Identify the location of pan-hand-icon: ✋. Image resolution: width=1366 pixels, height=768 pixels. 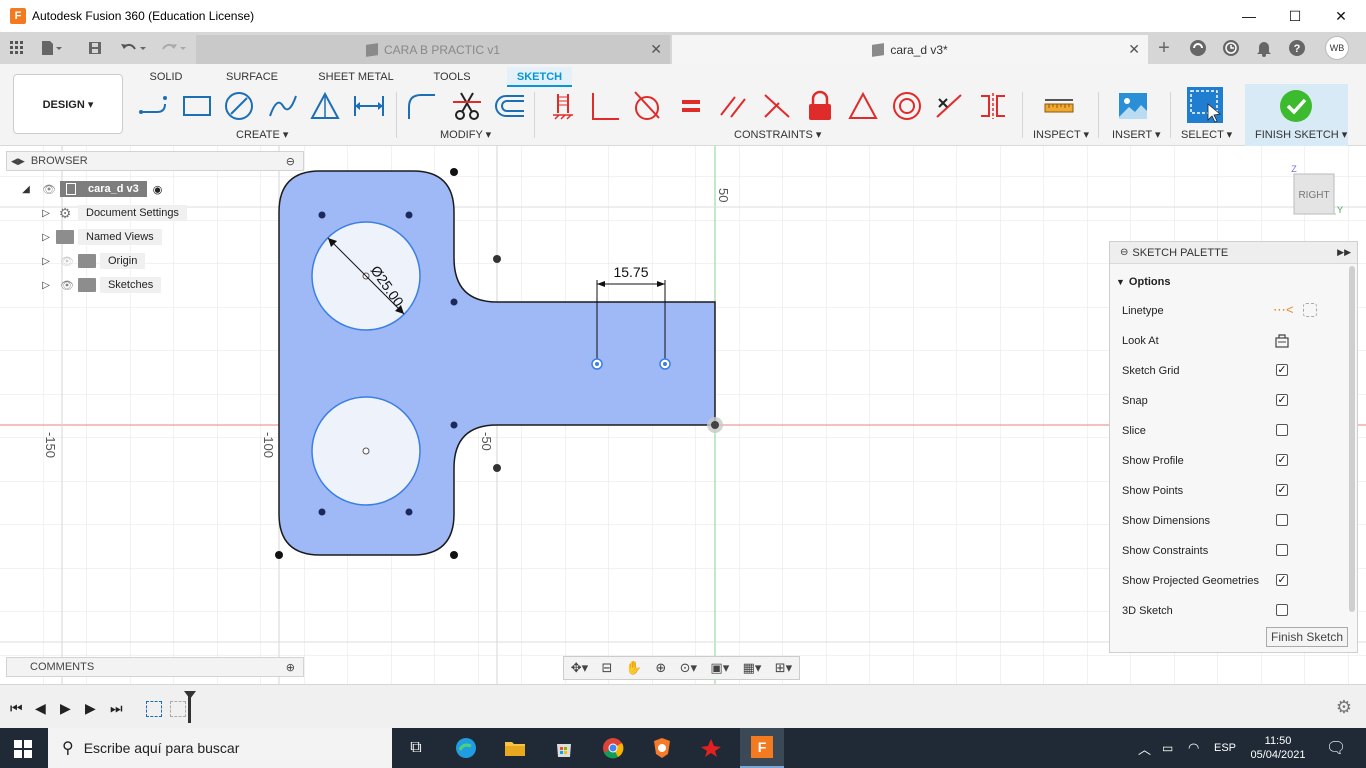
(634, 668).